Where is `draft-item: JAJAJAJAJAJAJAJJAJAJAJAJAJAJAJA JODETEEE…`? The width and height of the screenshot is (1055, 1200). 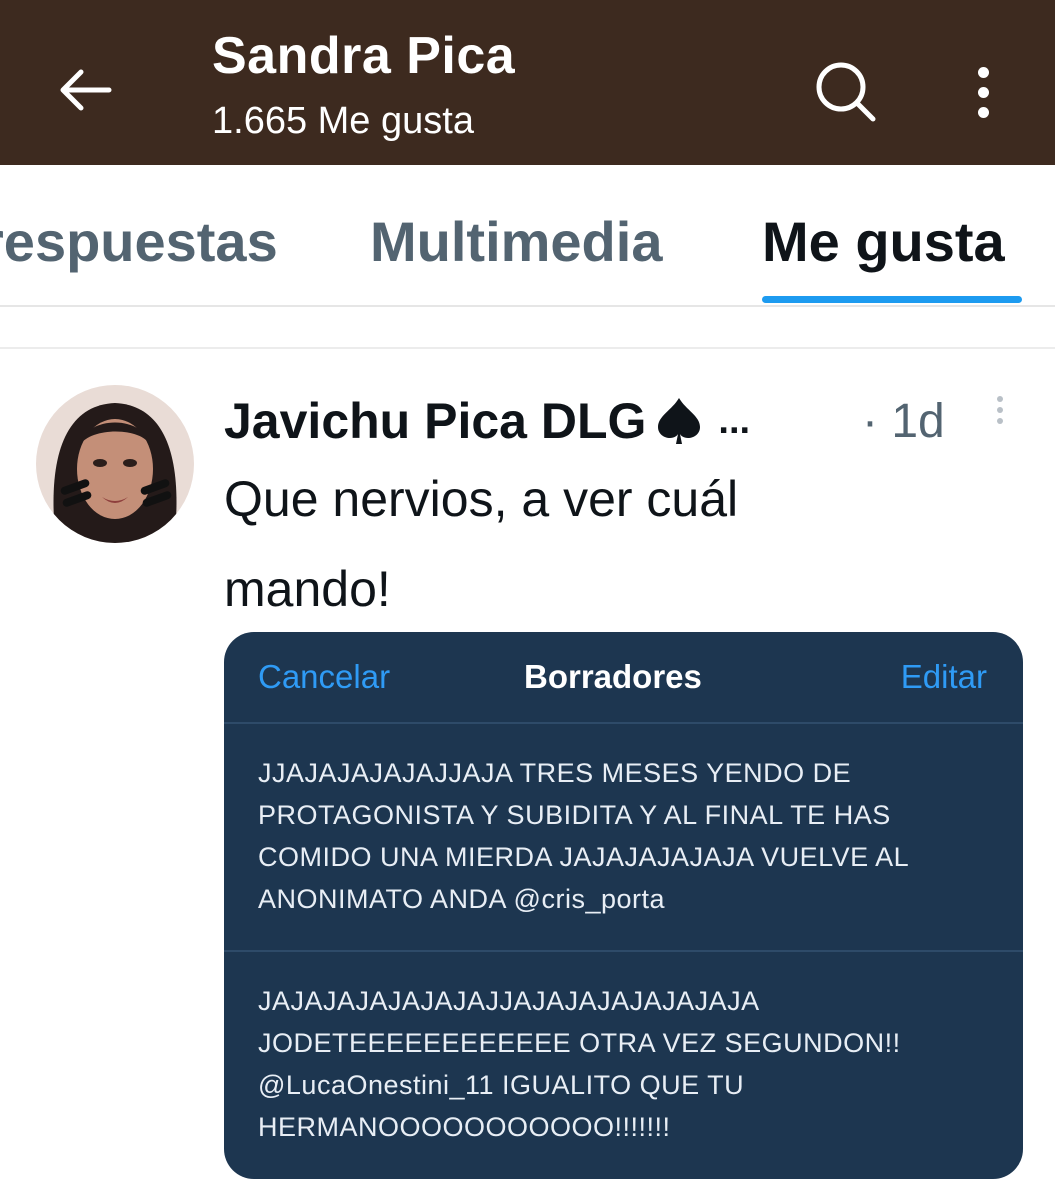
draft-item: JAJAJAJAJAJAJAJJAJAJAJAJAJAJAJA JODETEEE… is located at coordinates (623, 1064).